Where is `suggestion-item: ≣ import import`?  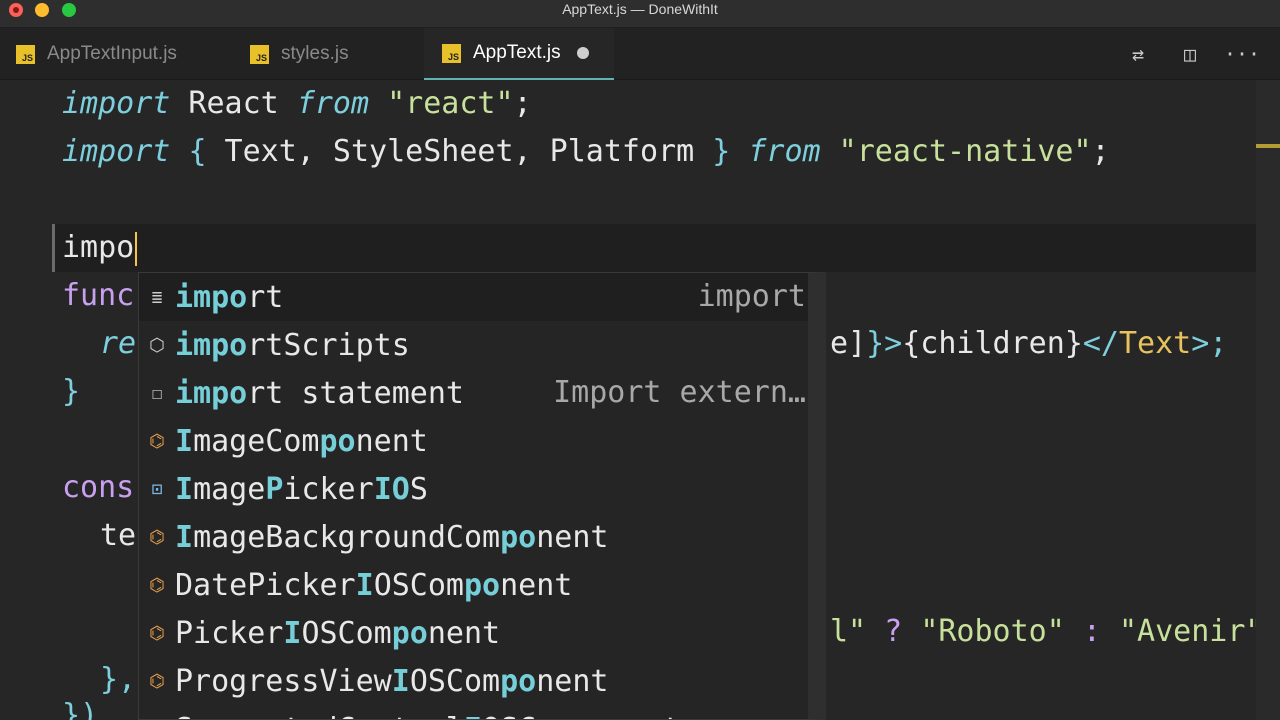
suggestion-item: ≣ import import is located at coordinates (473, 297).